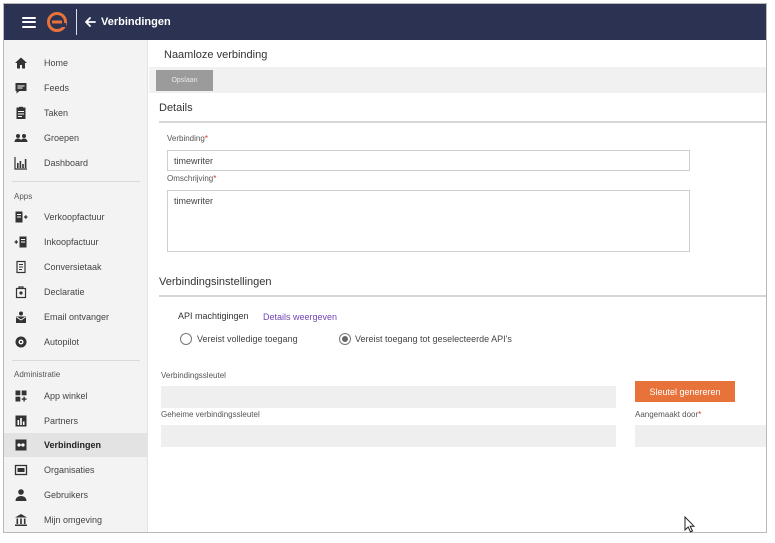 This screenshot has width=775, height=543. I want to click on sidebar-item-groepen: Groepen, so click(76, 138).